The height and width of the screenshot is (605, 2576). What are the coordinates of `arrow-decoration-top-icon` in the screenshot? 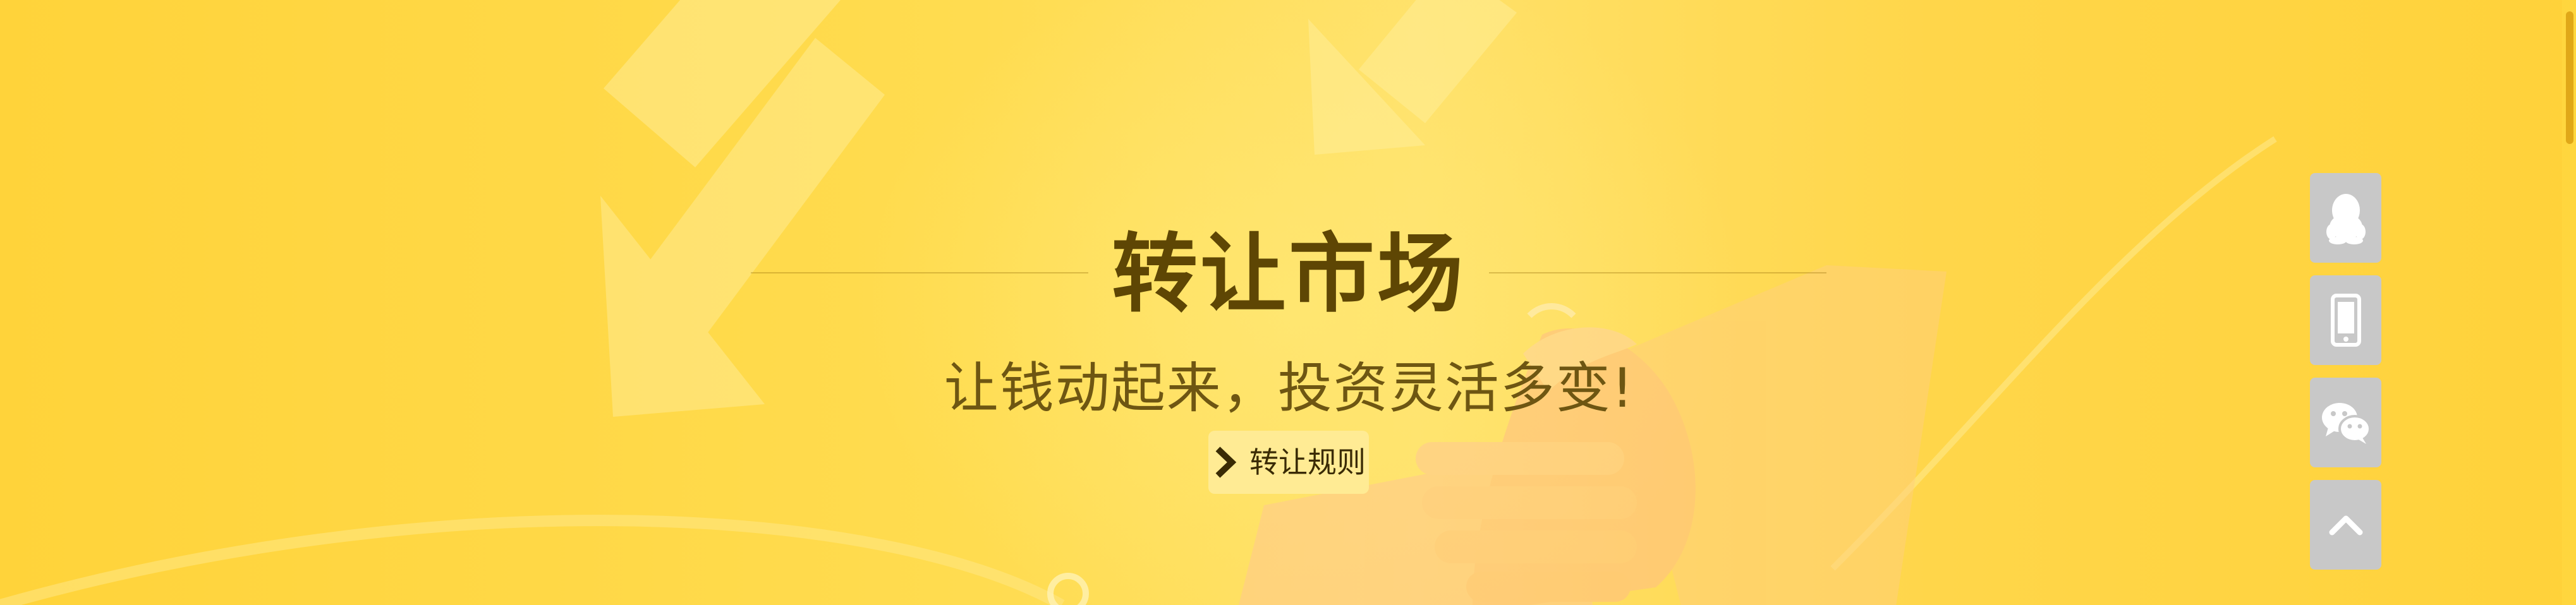 It's located at (1412, 77).